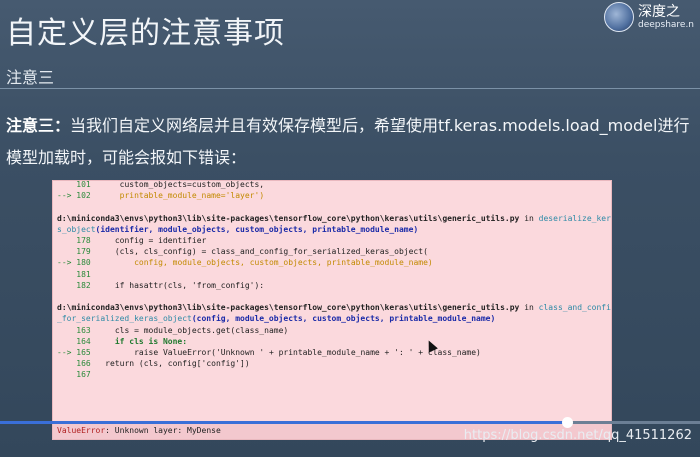 The height and width of the screenshot is (457, 700). Describe the element at coordinates (170, 285) in the screenshot. I see `code-line: 182 if hasattr(cls, 'from_config'):` at that location.